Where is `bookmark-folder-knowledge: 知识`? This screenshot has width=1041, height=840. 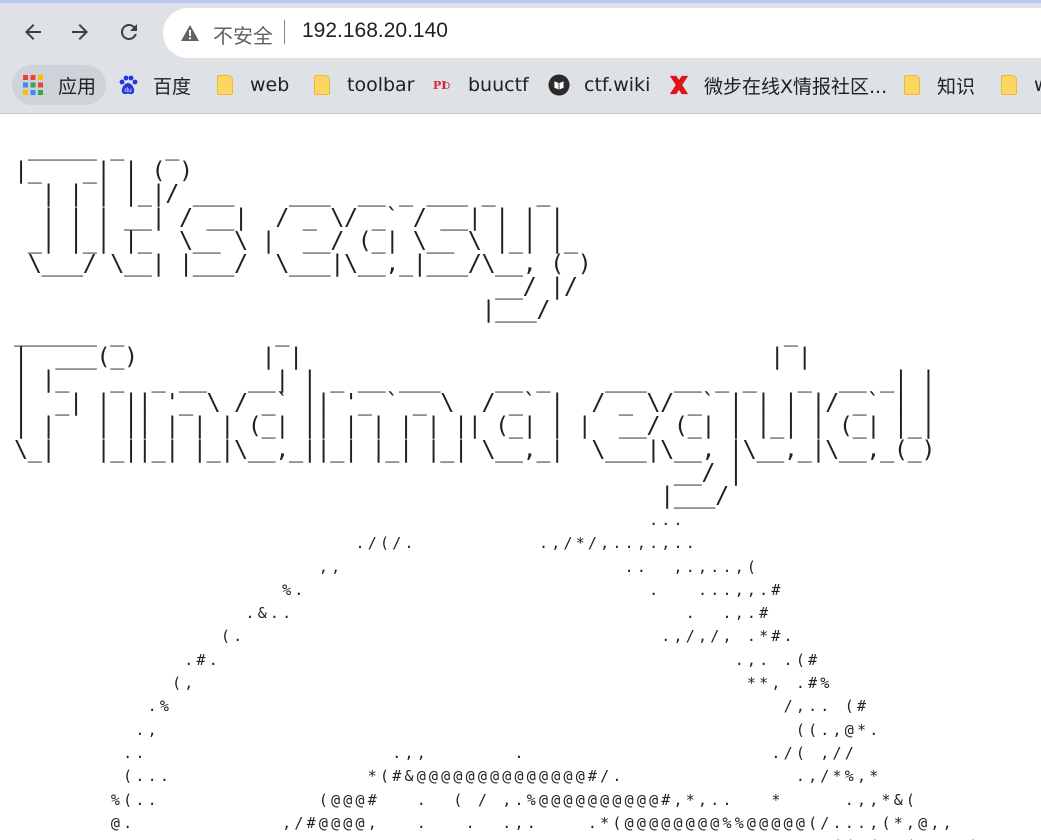 bookmark-folder-knowledge: 知识 is located at coordinates (938, 85).